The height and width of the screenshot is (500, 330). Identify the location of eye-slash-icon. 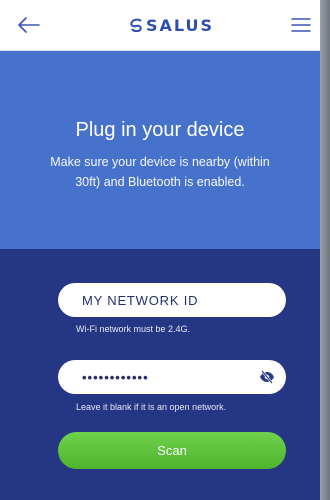
(267, 377).